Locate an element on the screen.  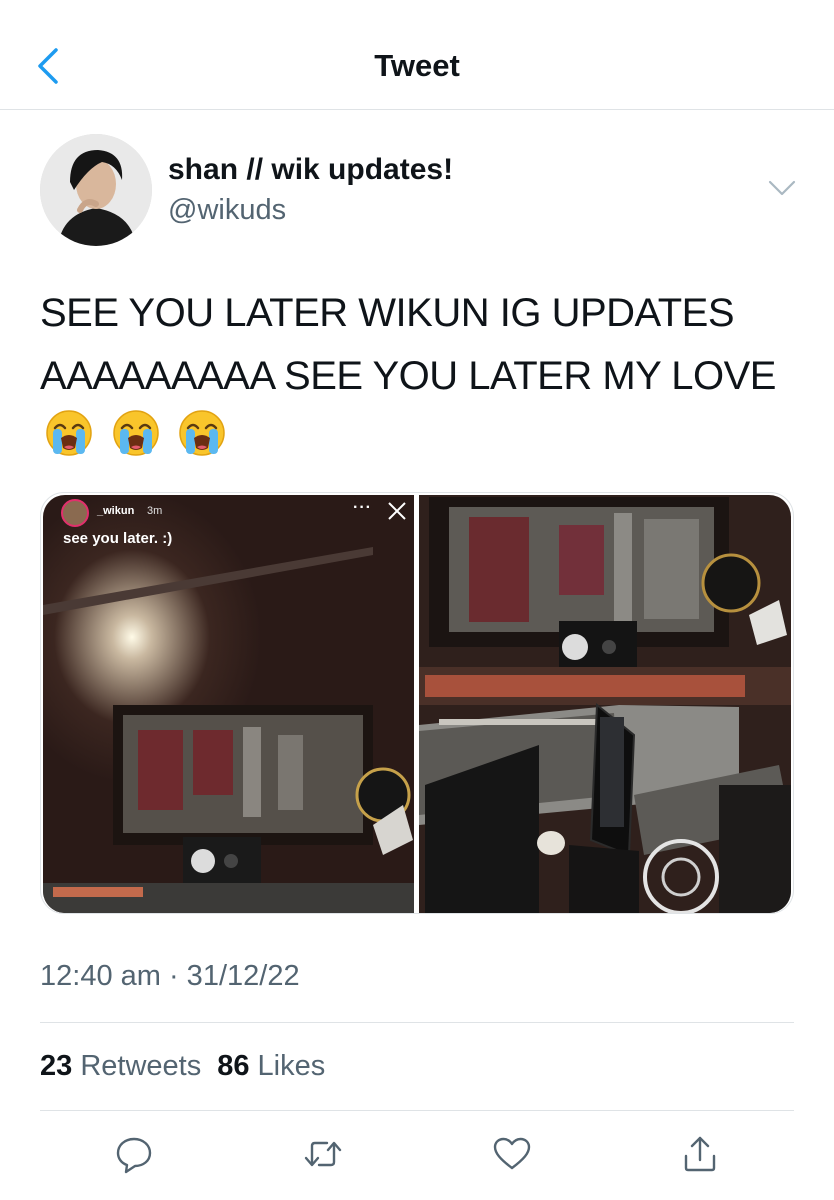
reply-icon is located at coordinates (134, 1155).